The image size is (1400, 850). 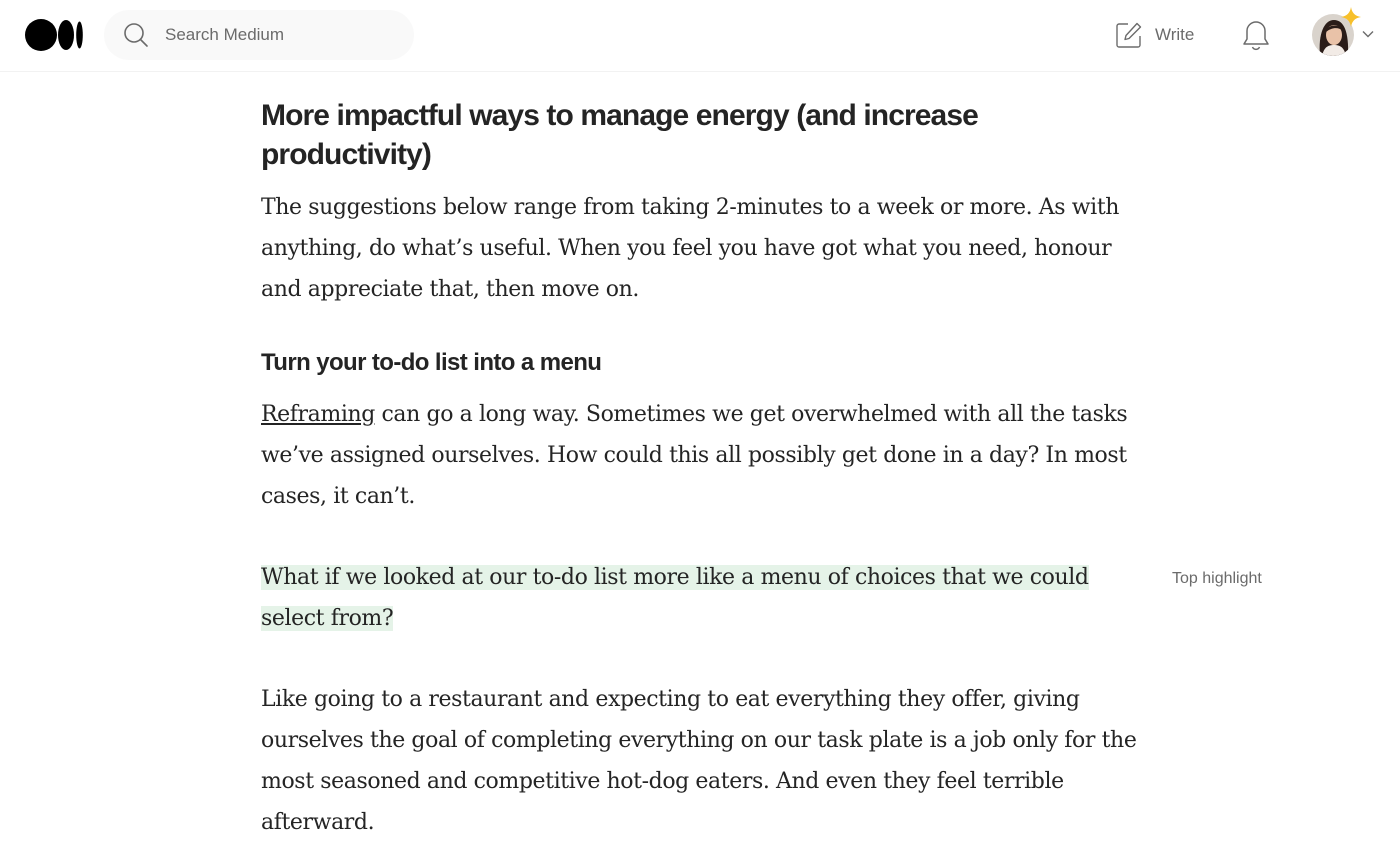 I want to click on user-menu, so click(x=1345, y=32).